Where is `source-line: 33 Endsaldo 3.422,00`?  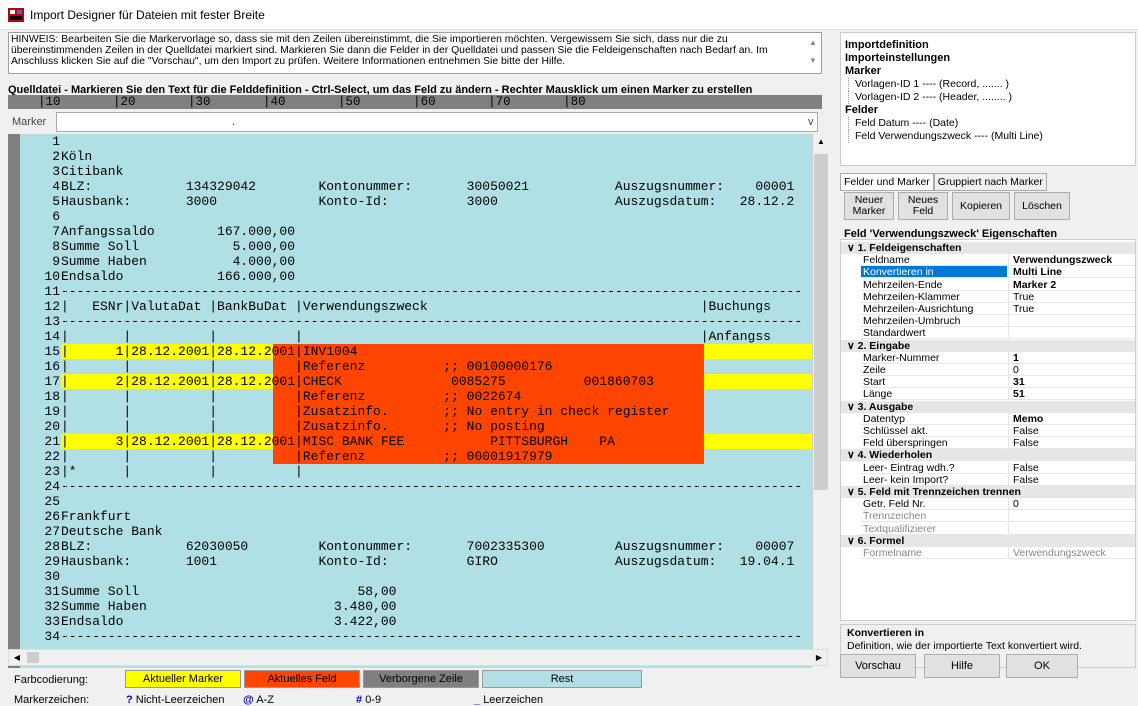 source-line: 33 Endsaldo 3.422,00 is located at coordinates (416, 621).